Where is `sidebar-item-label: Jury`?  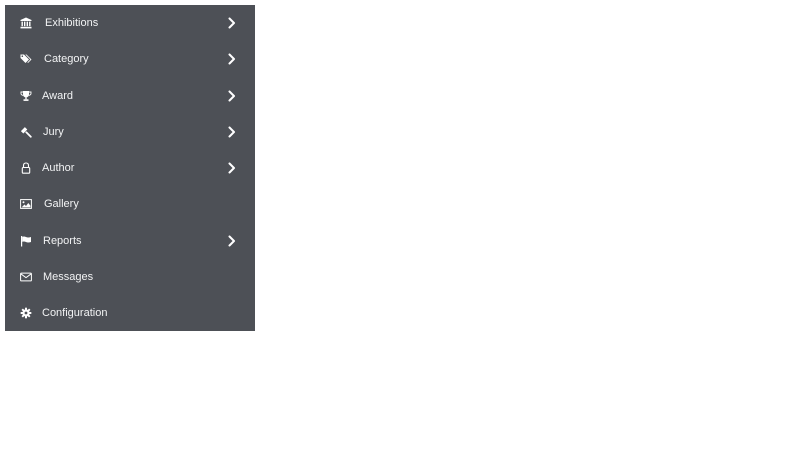
sidebar-item-label: Jury is located at coordinates (53, 131).